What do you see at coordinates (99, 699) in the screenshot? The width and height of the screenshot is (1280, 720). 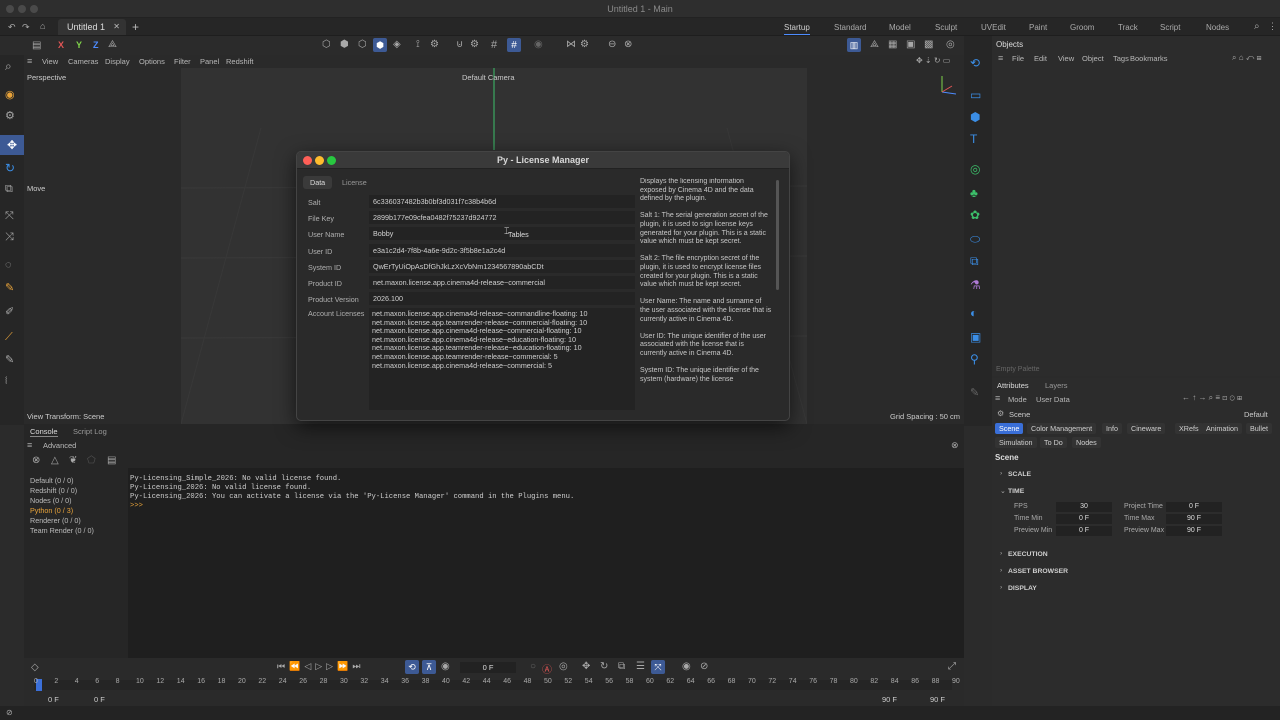 I see `start-frame-b: 0 F` at bounding box center [99, 699].